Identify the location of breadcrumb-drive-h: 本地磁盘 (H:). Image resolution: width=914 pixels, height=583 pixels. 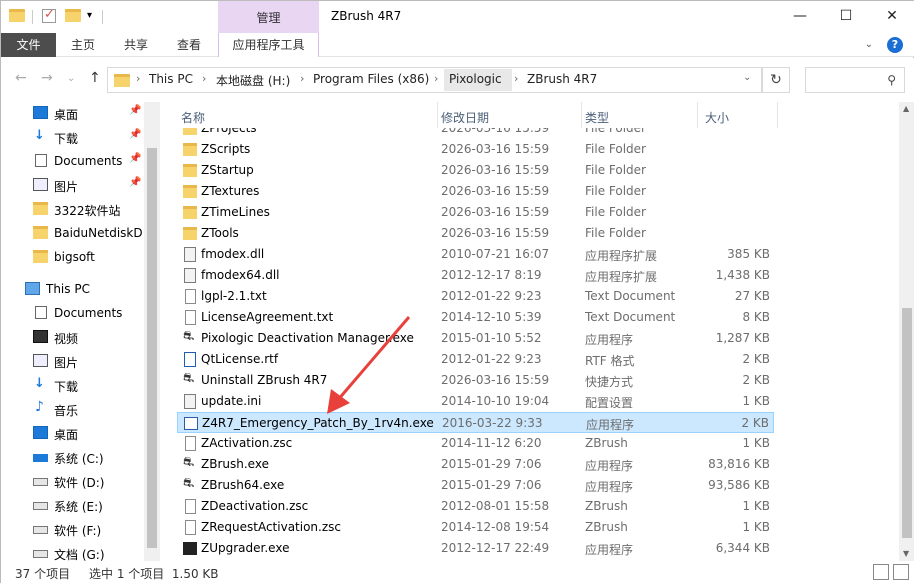
(253, 80).